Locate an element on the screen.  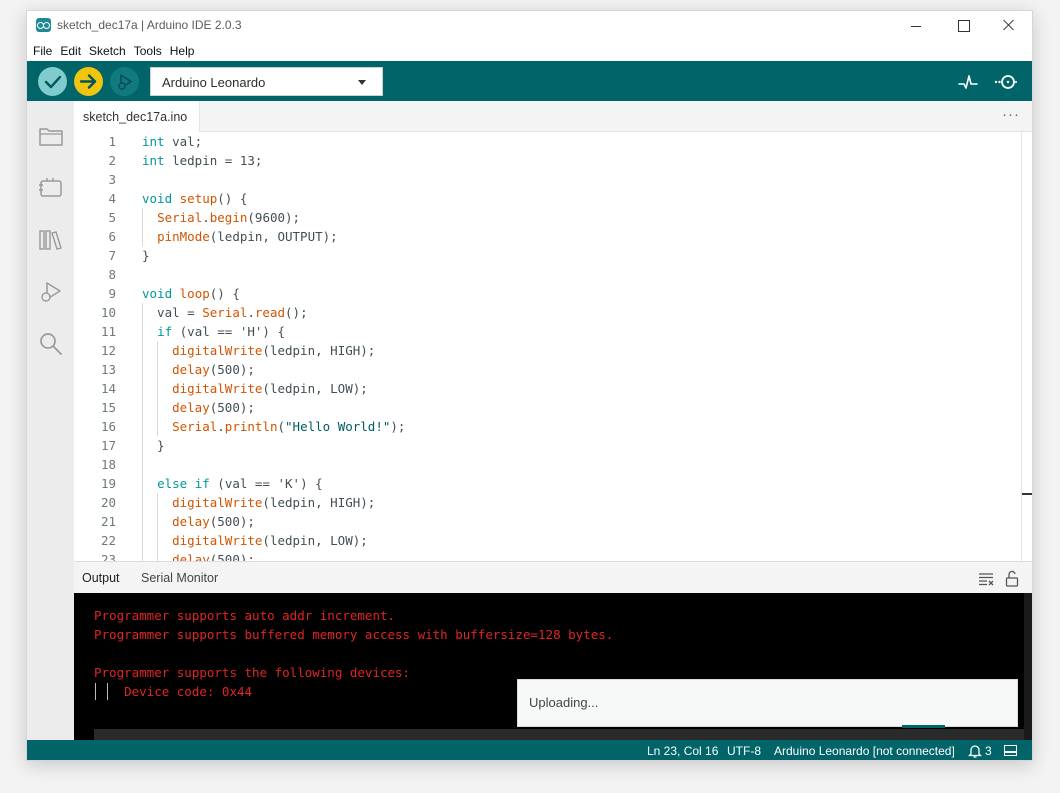
notification-count: 3 is located at coordinates (988, 751).